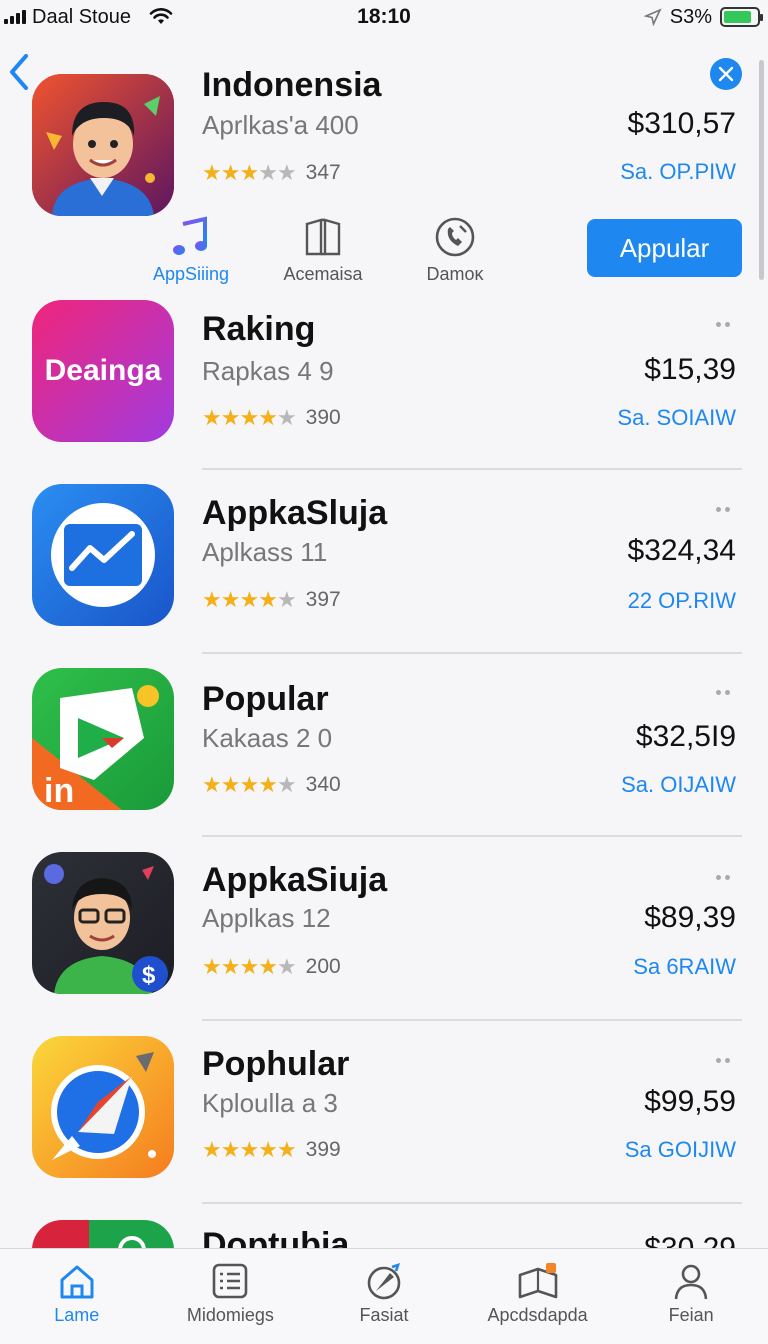 The height and width of the screenshot is (1344, 768). What do you see at coordinates (190, 235) in the screenshot?
I see `music-note-icon` at bounding box center [190, 235].